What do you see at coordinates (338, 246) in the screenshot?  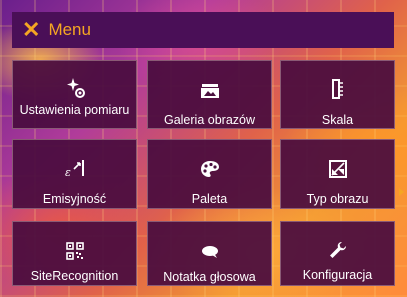 I see `wrench-icon` at bounding box center [338, 246].